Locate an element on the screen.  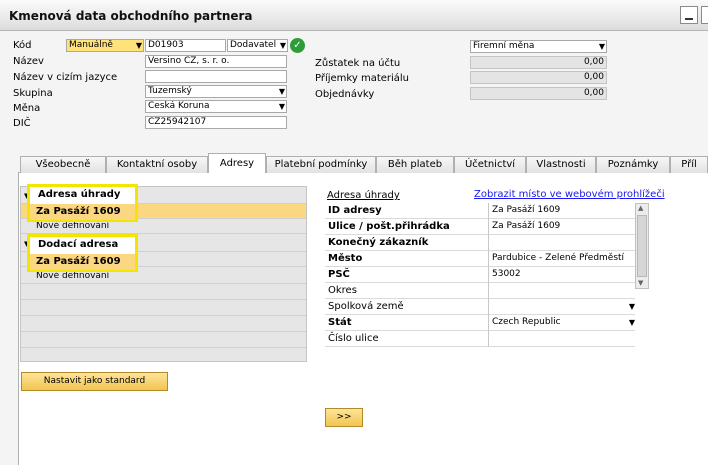
kod-value: D01903 is located at coordinates (166, 45).